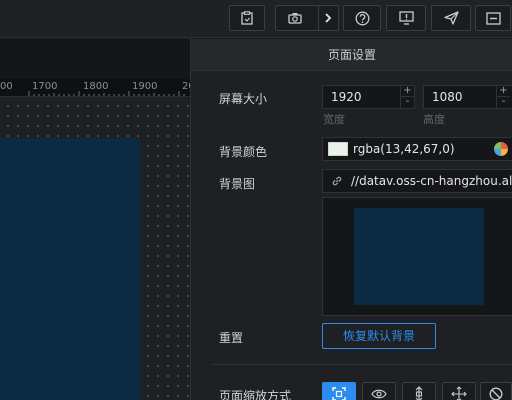 This screenshot has height=400, width=512. Describe the element at coordinates (467, 97) in the screenshot. I see `screen-height-input: 1080 + -` at that location.